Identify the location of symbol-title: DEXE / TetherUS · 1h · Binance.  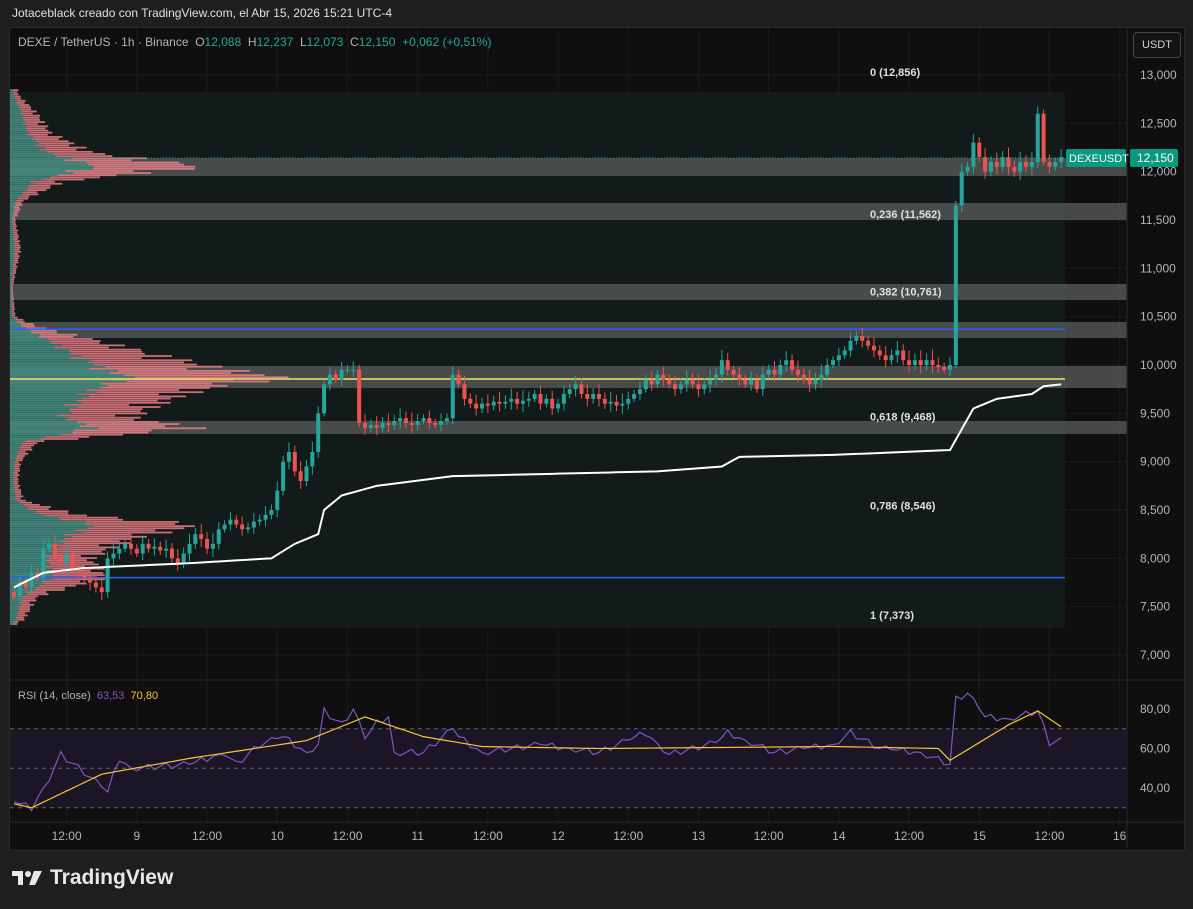
(103, 42).